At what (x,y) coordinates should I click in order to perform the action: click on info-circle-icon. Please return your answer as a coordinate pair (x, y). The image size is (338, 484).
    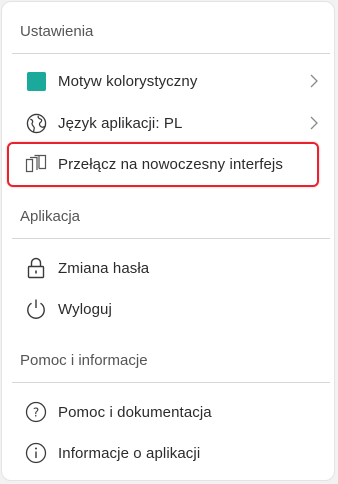
    Looking at the image, I should click on (36, 453).